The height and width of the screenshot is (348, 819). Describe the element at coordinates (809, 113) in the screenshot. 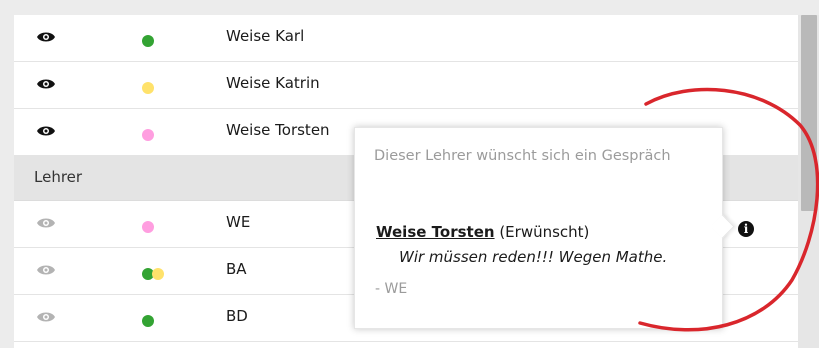

I see `scrollbar-thumb` at that location.